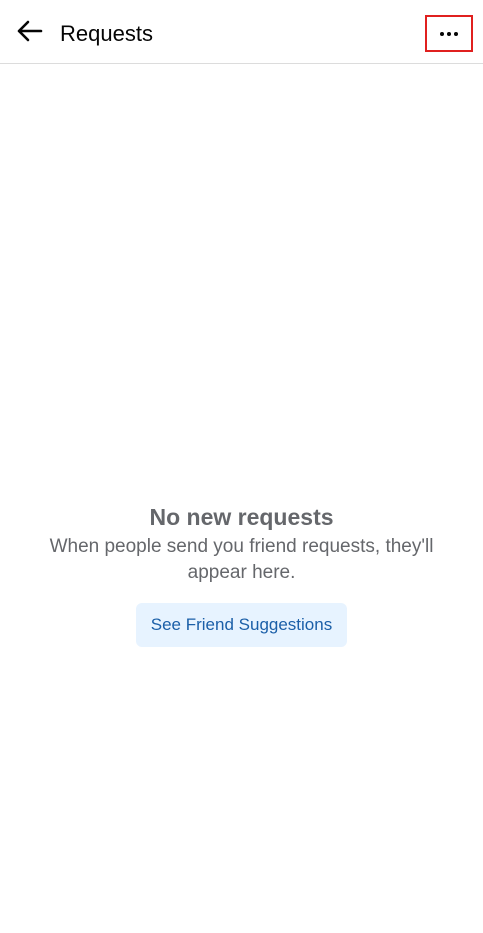  I want to click on more-options-button, so click(449, 33).